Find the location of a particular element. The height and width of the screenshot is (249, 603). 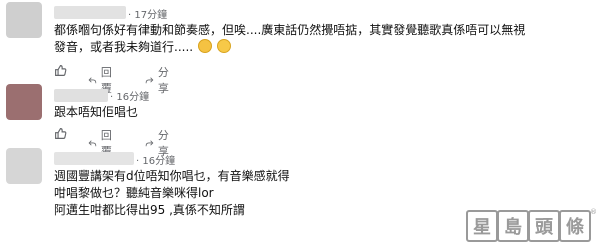

comment-text: 跟本唔知佢唱乜 is located at coordinates (96, 112).